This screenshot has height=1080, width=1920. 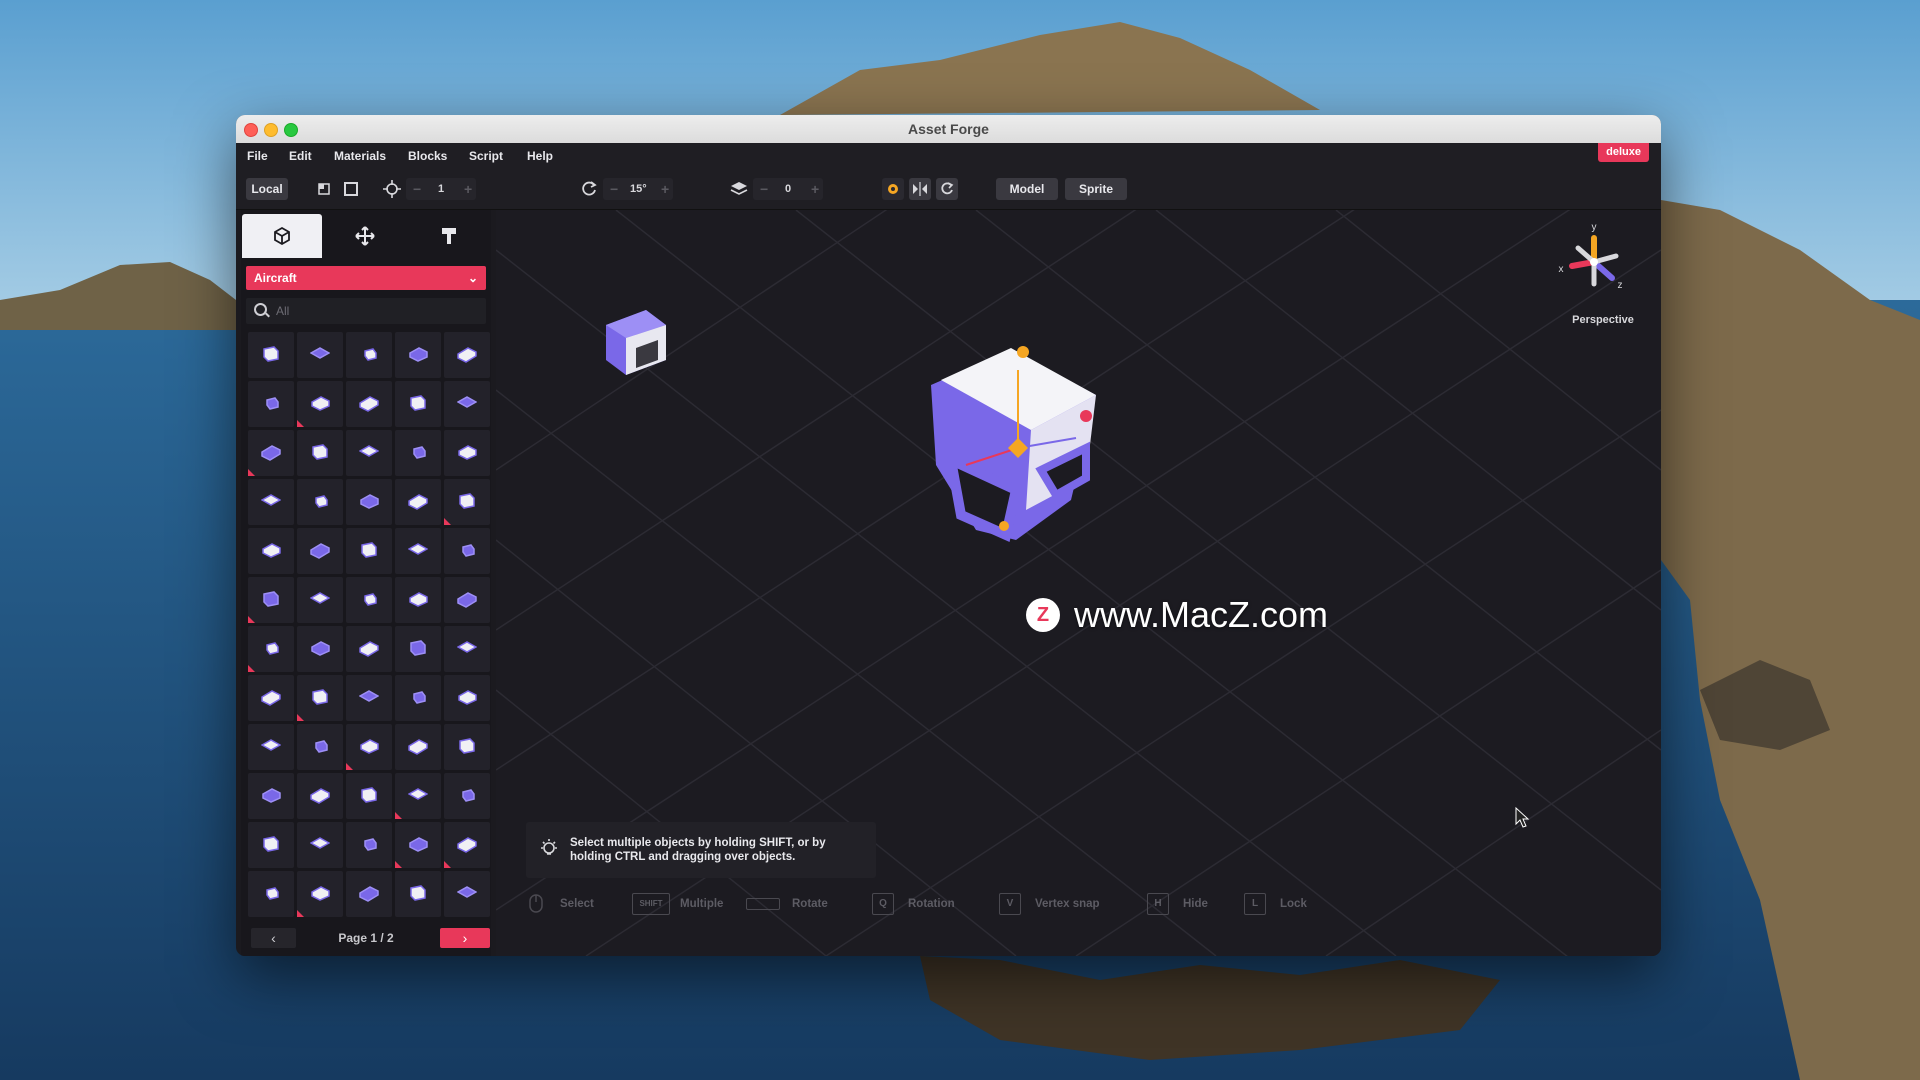 I want to click on local-space-button: Local, so click(x=267, y=189).